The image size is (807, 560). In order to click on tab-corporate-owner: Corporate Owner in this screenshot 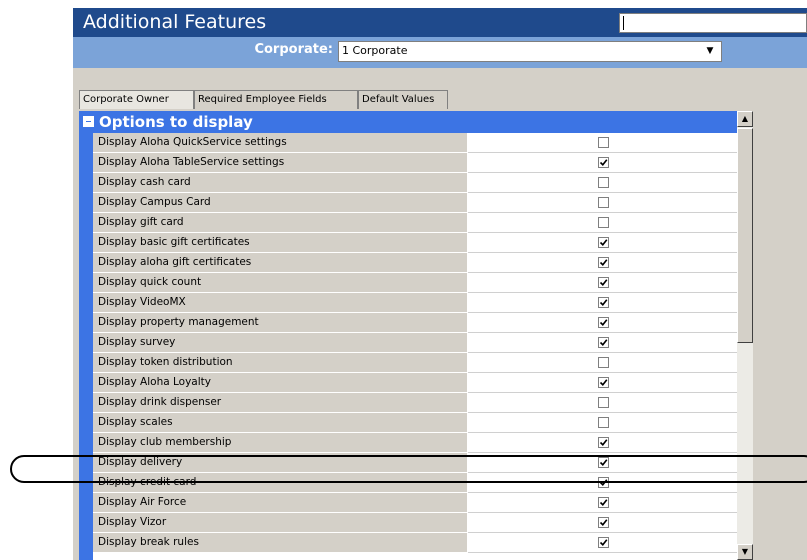, I will do `click(136, 99)`.